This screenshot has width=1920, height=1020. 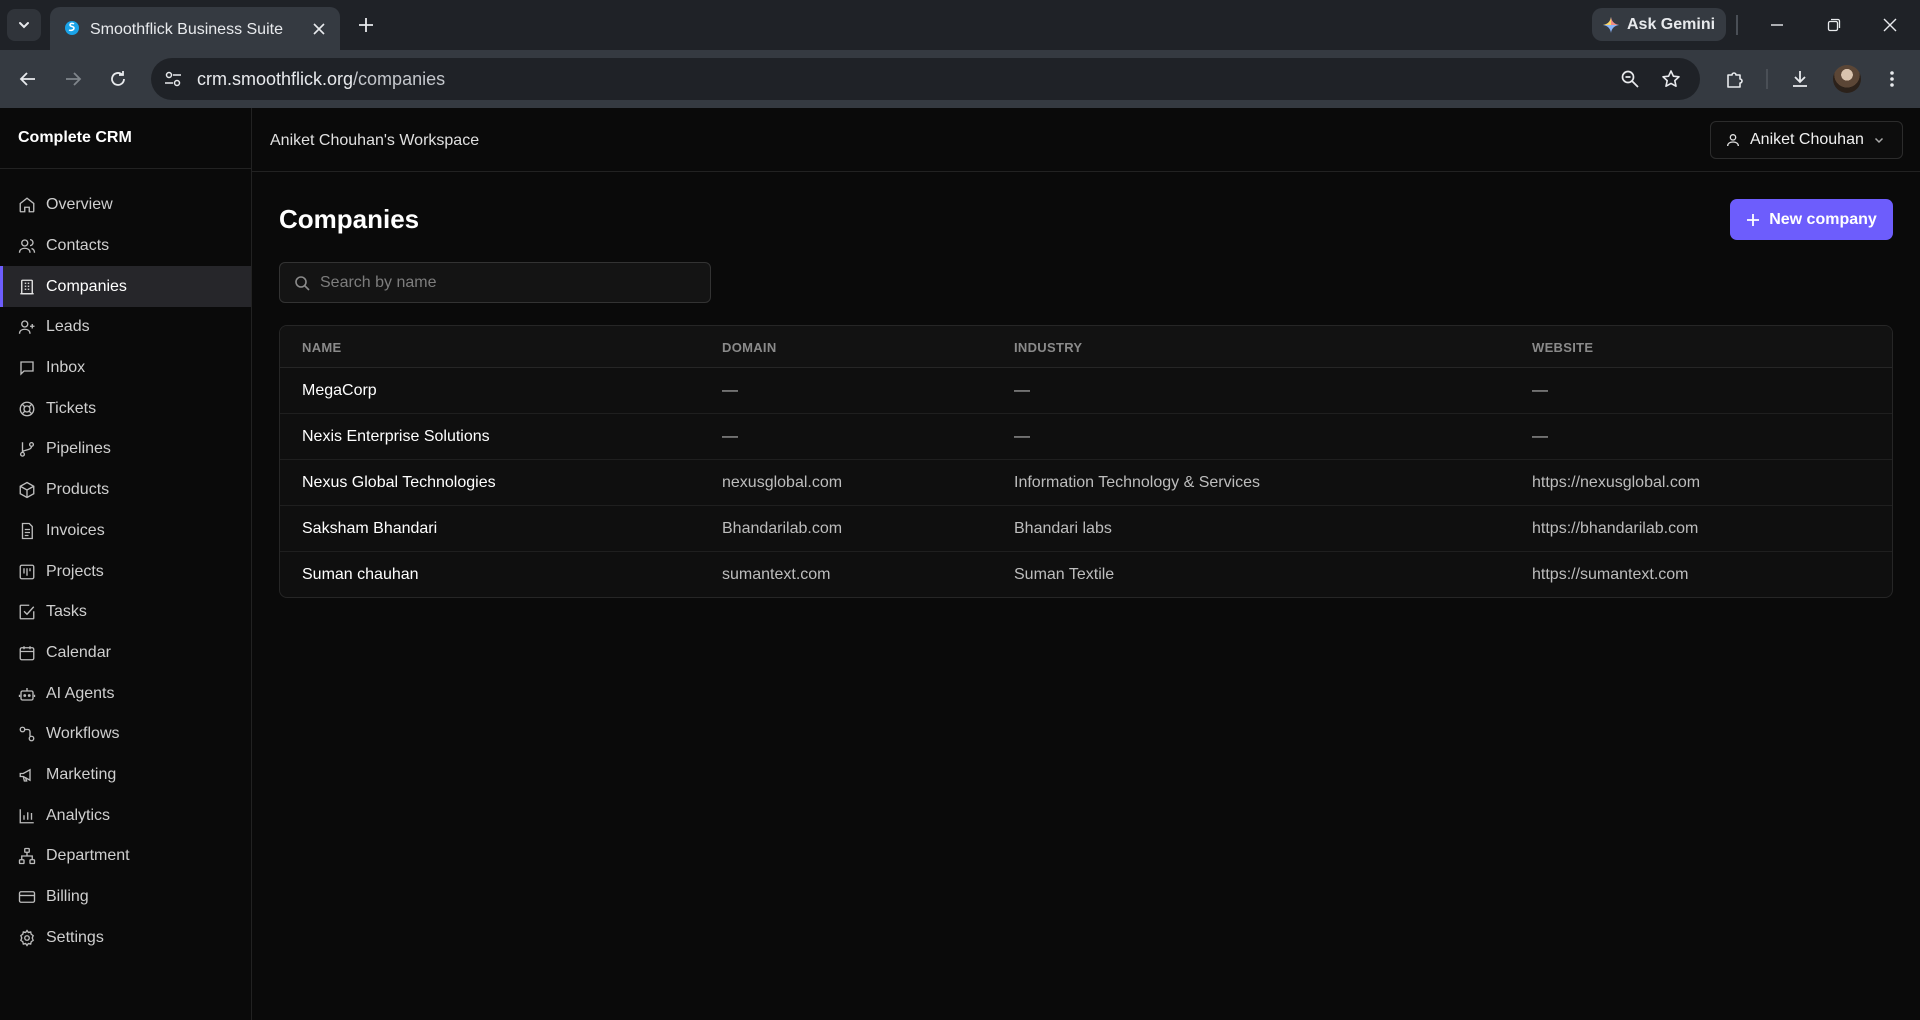 What do you see at coordinates (782, 528) in the screenshot?
I see `company-domain: Bhandarilab.com` at bounding box center [782, 528].